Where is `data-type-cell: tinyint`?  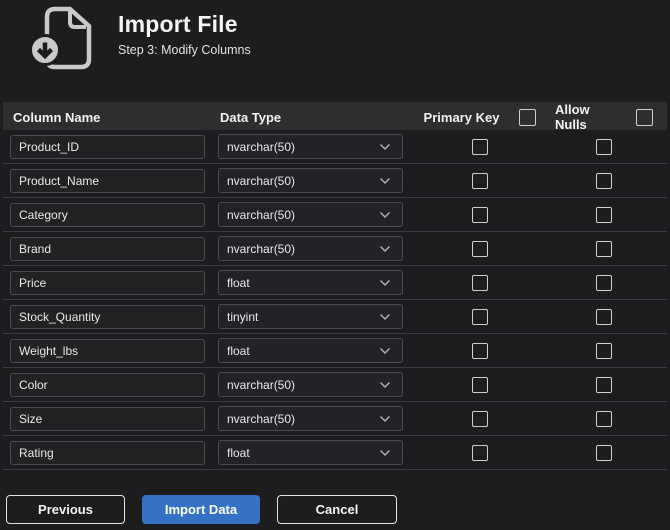 data-type-cell: tinyint is located at coordinates (309, 316).